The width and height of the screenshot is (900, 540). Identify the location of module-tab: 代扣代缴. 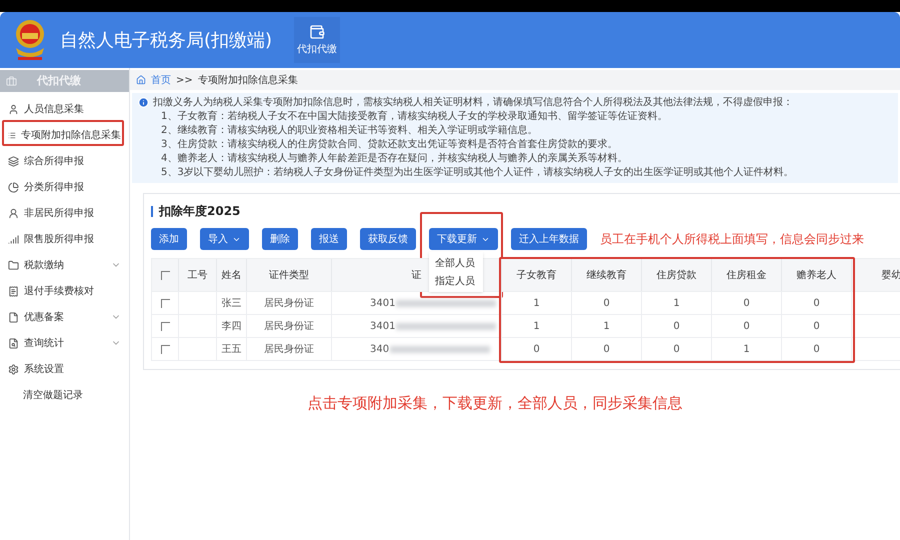
(317, 40).